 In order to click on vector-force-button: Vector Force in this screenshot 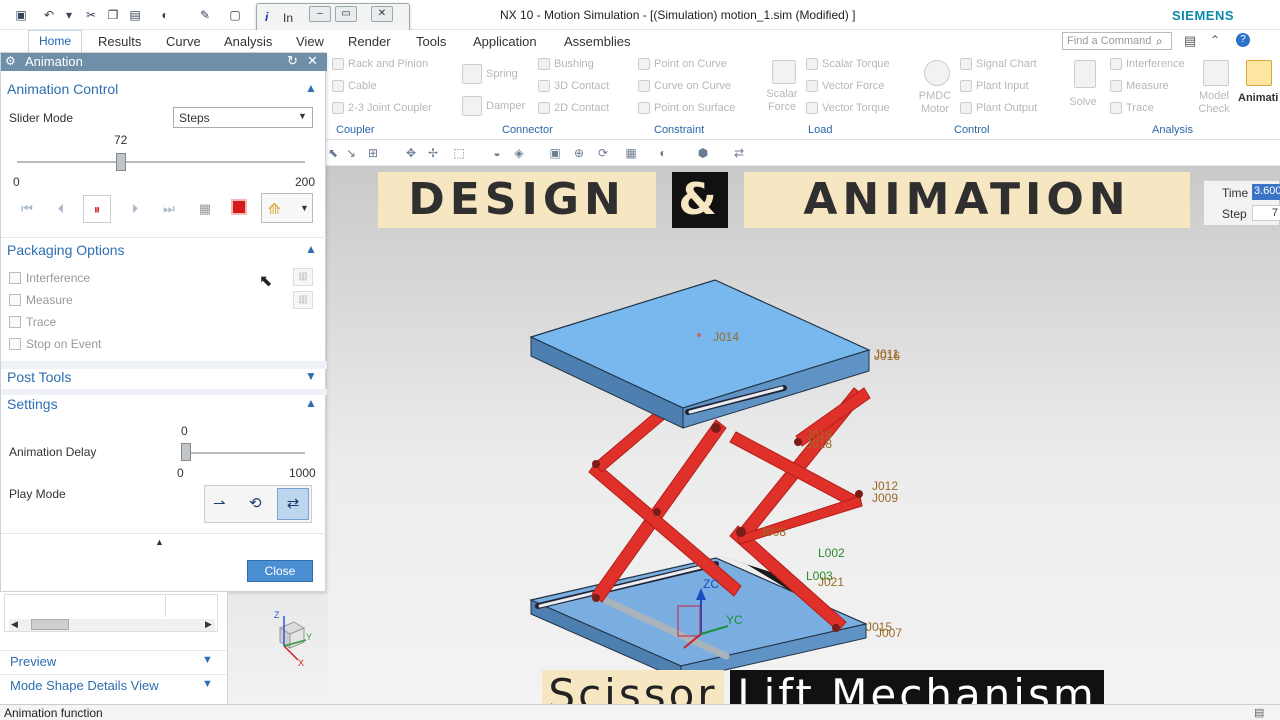, I will do `click(845, 86)`.